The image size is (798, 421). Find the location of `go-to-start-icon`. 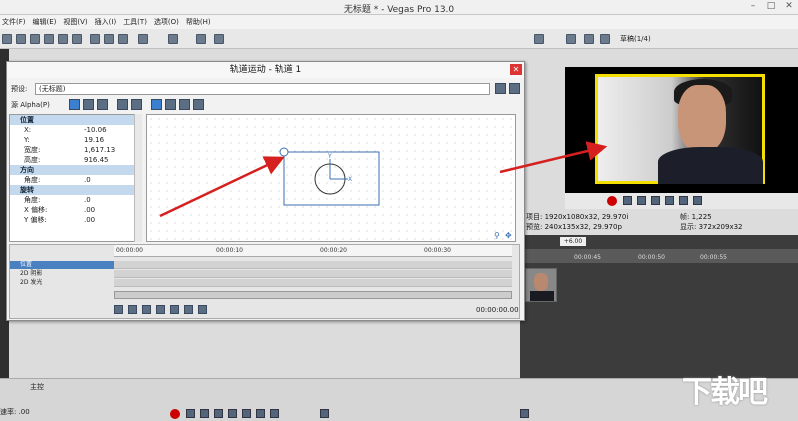

go-to-start-icon is located at coordinates (260, 413).